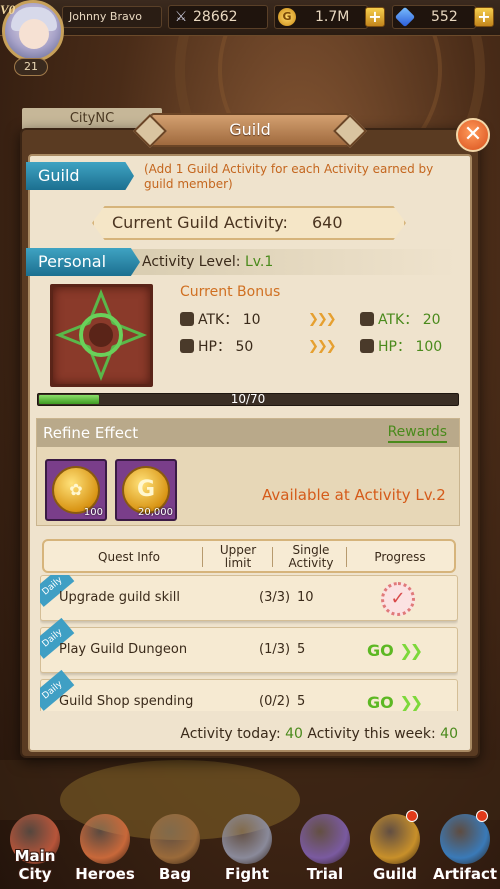 This screenshot has height=889, width=500. I want to click on refine-header: Refine Effect Rewards, so click(248, 433).